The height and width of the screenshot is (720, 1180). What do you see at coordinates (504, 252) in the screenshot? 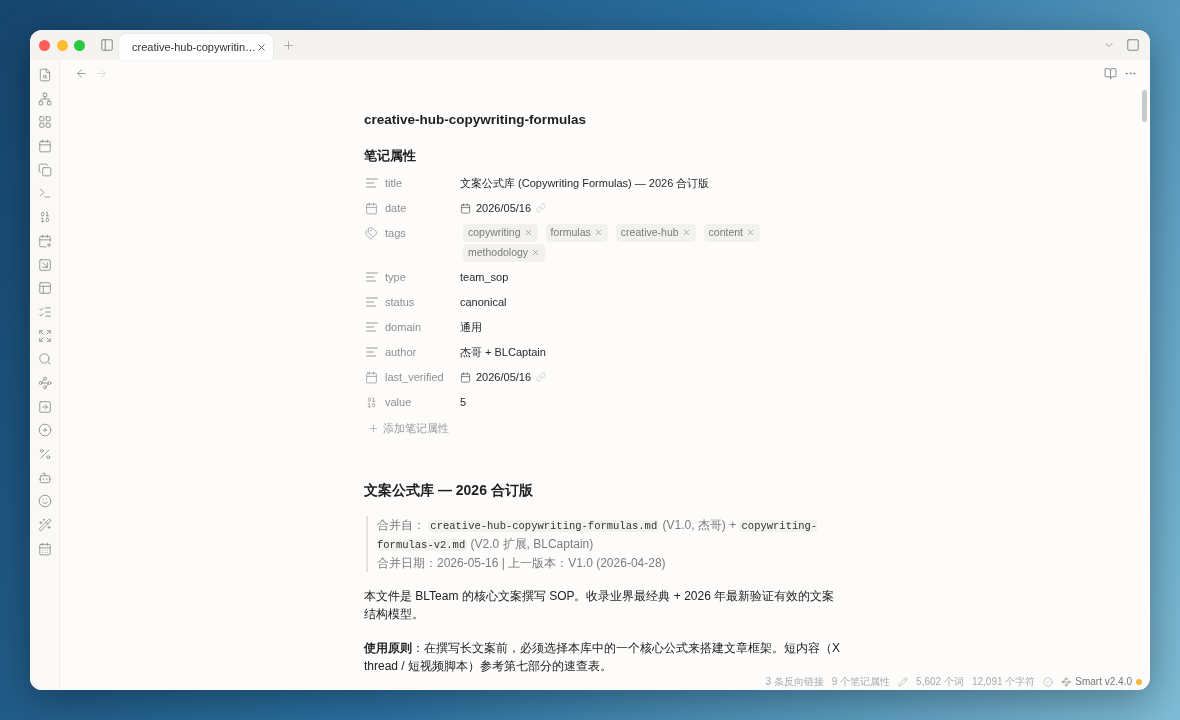
I see `tag-chip: methodology` at bounding box center [504, 252].